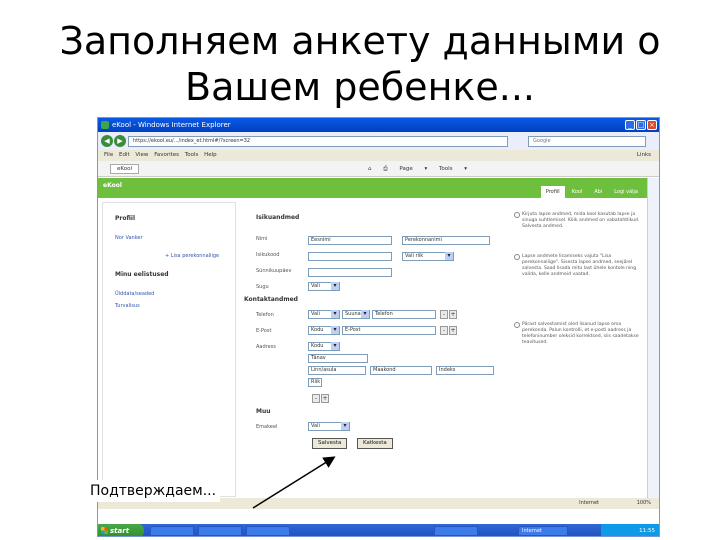  Describe the element at coordinates (465, 370) in the screenshot. I see `zip-field: Indeks` at that location.